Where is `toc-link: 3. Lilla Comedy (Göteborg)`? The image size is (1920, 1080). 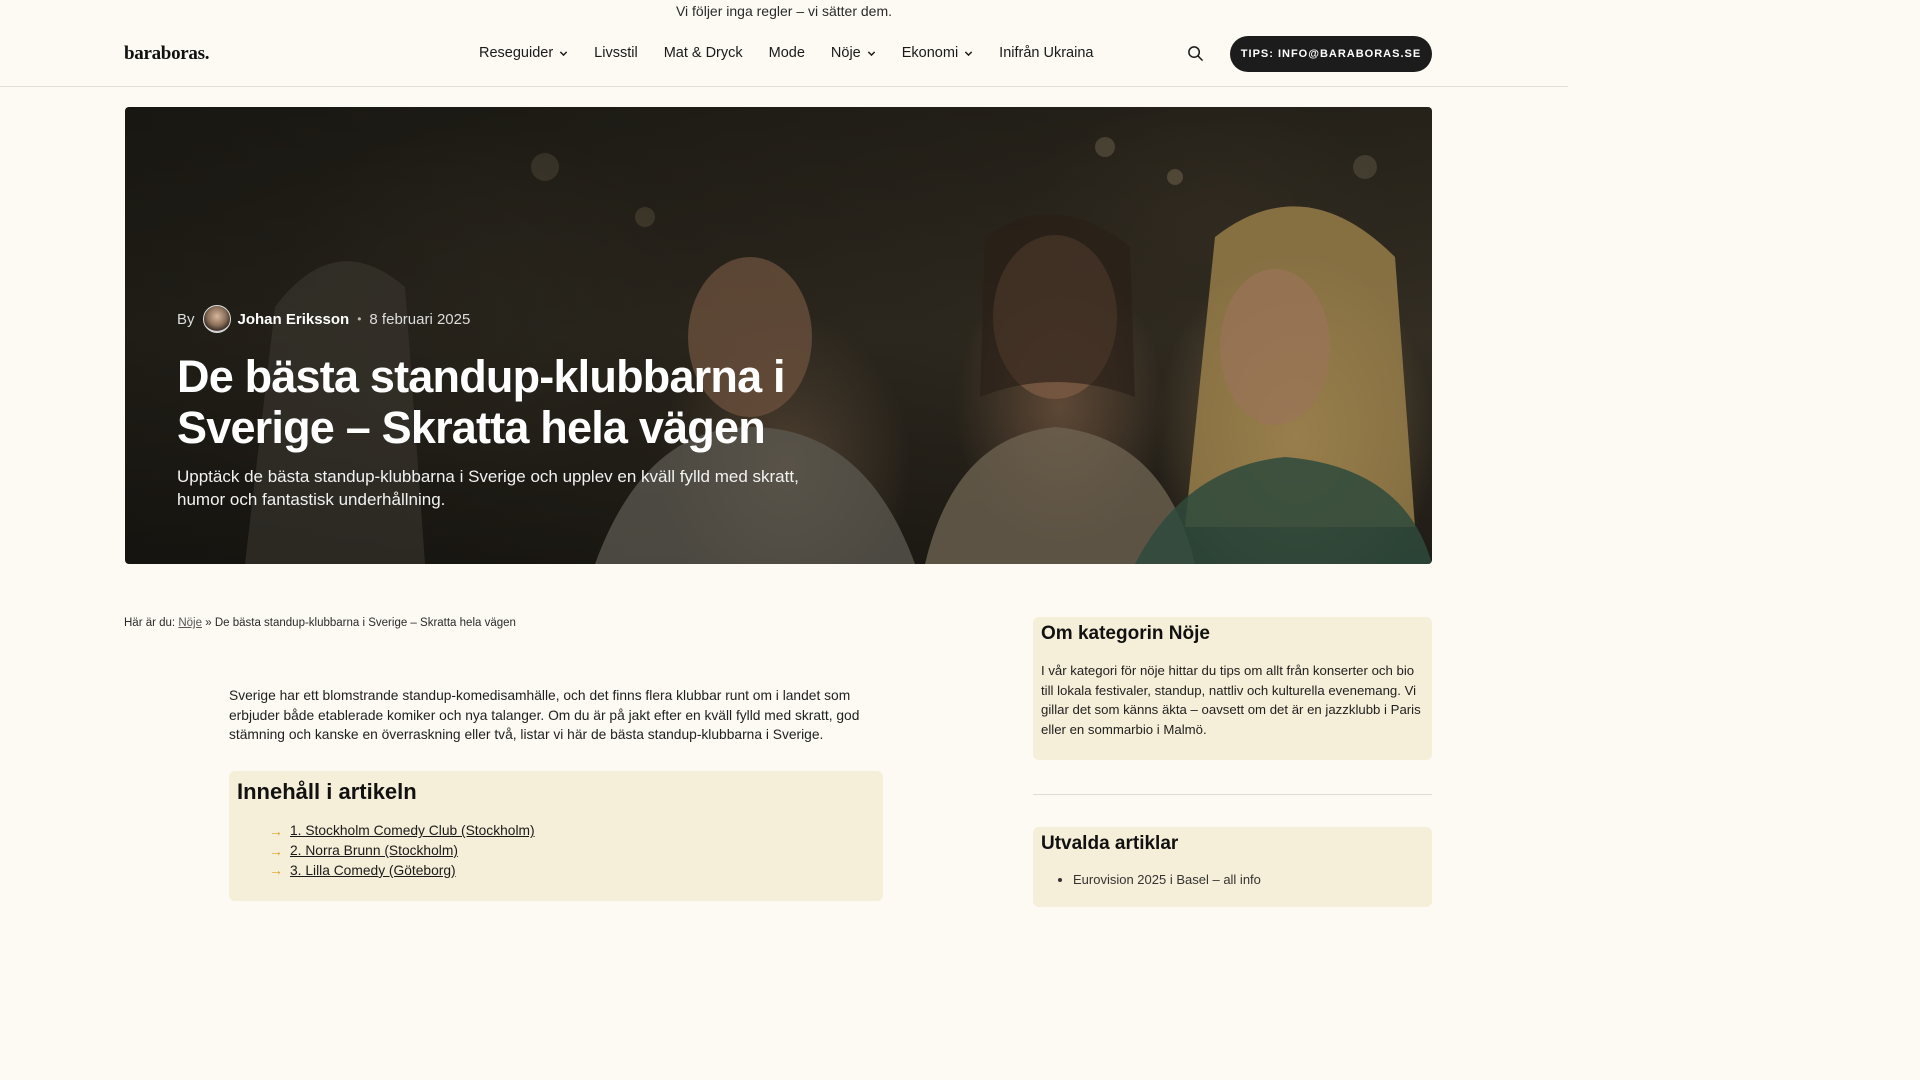 toc-link: 3. Lilla Comedy (Göteborg) is located at coordinates (373, 870).